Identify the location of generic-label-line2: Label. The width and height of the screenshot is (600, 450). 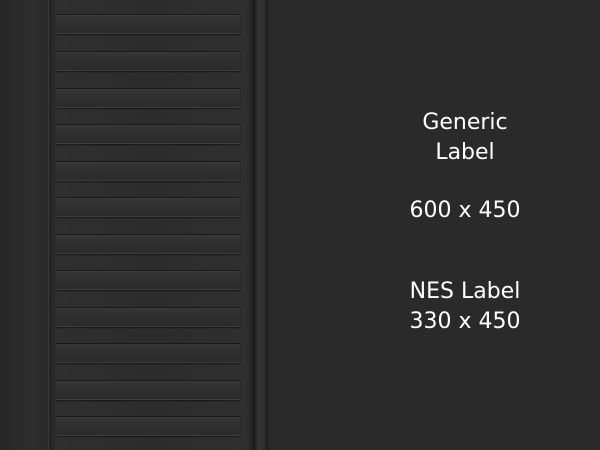
(465, 152).